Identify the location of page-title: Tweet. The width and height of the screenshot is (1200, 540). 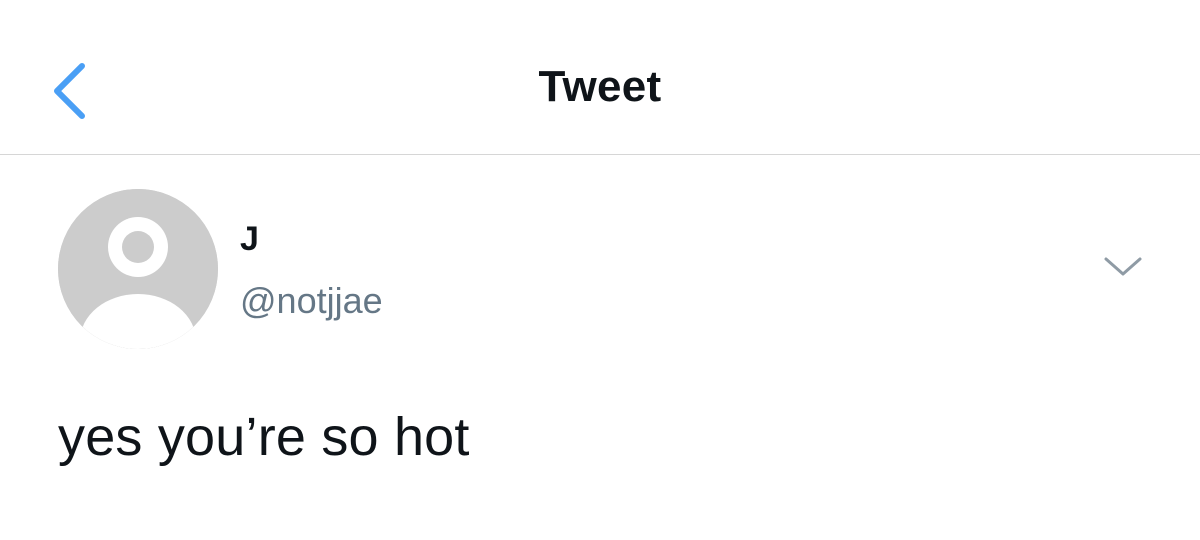
(600, 86).